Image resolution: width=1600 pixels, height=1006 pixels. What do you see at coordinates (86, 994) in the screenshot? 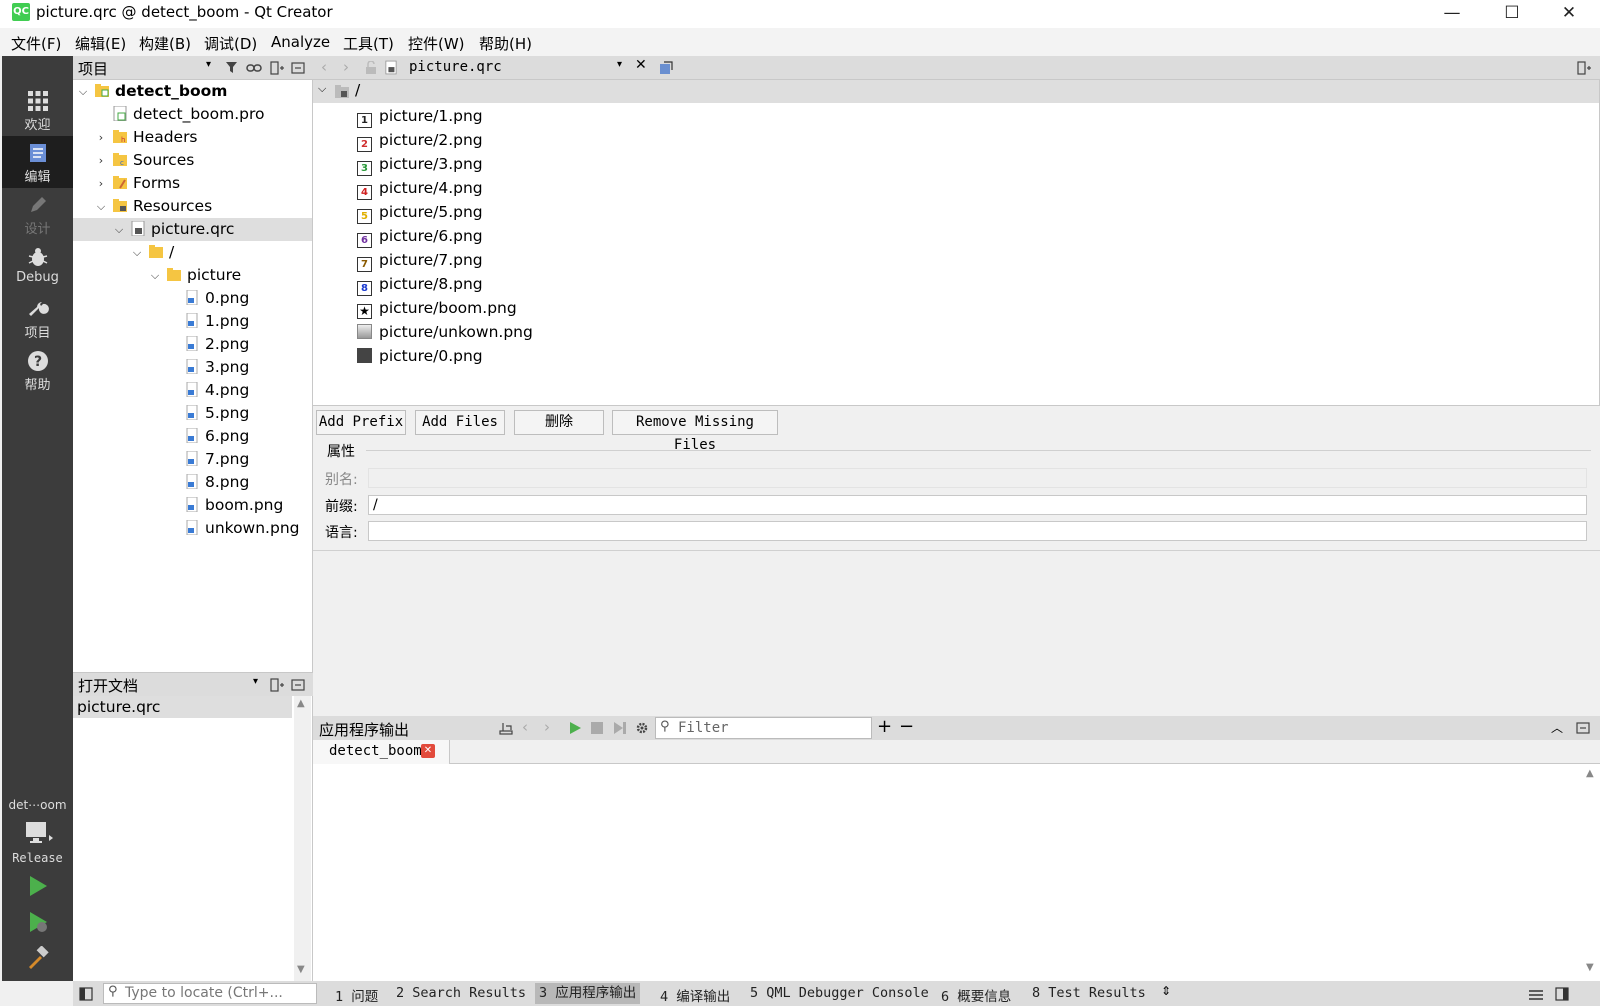
I see `toggle-sidebar-icon` at bounding box center [86, 994].